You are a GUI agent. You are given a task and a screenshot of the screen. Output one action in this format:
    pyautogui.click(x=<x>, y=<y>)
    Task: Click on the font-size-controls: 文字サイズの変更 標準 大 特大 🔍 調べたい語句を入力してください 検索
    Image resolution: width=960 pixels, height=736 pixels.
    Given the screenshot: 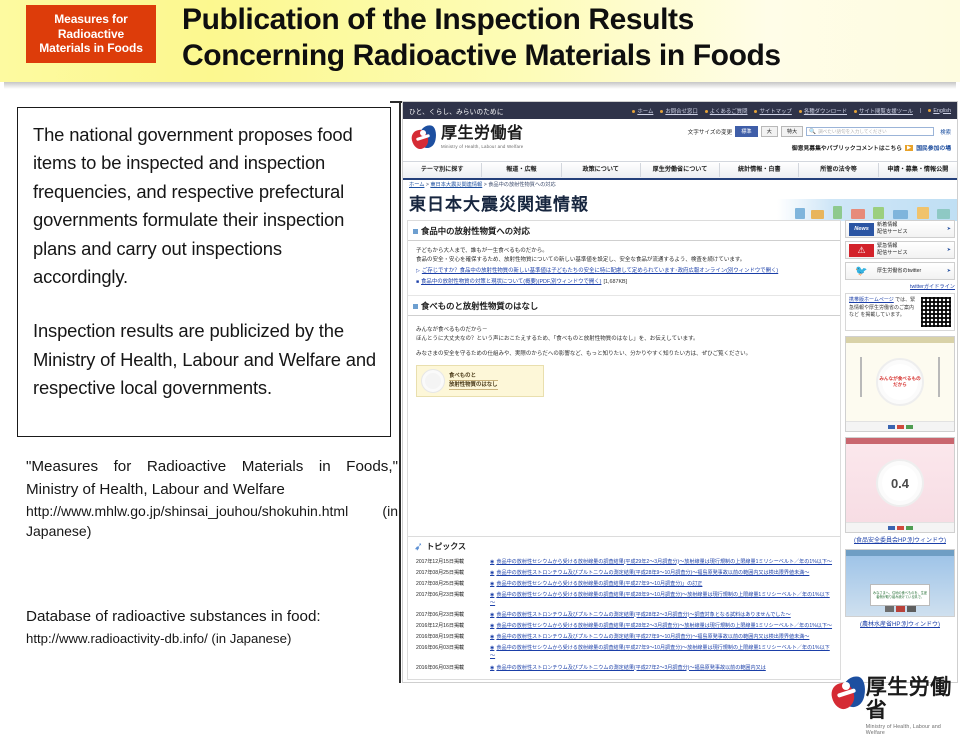 What is the action you would take?
    pyautogui.click(x=819, y=131)
    